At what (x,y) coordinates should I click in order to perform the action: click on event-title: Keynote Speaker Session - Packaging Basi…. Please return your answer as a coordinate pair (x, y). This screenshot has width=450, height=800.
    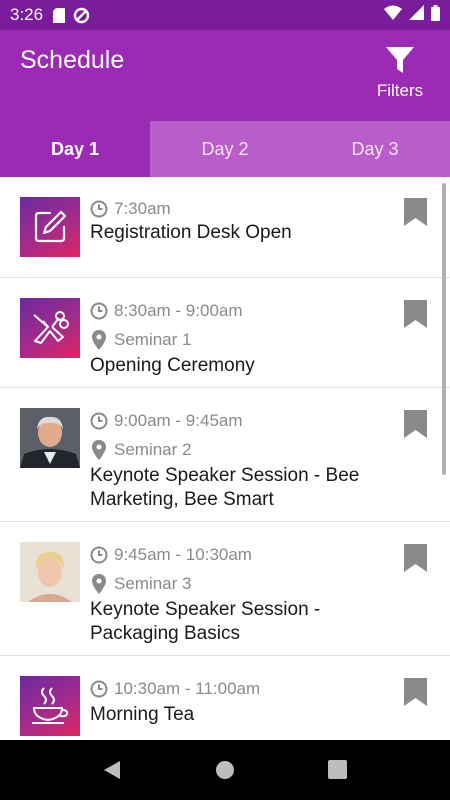
    Looking at the image, I should click on (205, 621).